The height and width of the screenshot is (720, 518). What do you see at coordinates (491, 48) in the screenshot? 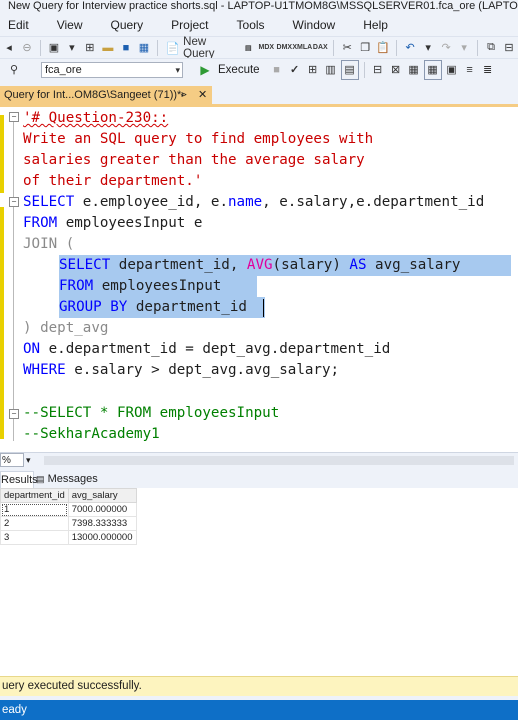
I see `screenshot-icon: ⧉` at bounding box center [491, 48].